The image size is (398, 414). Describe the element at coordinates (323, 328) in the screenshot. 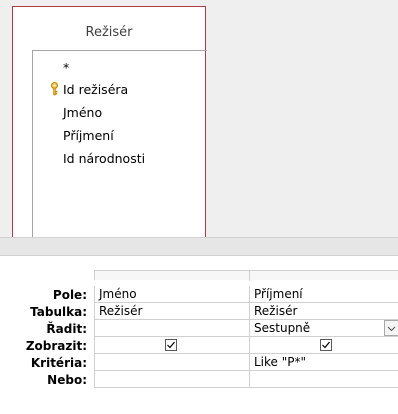

I see `cell-radit-col2: Sestupně` at that location.